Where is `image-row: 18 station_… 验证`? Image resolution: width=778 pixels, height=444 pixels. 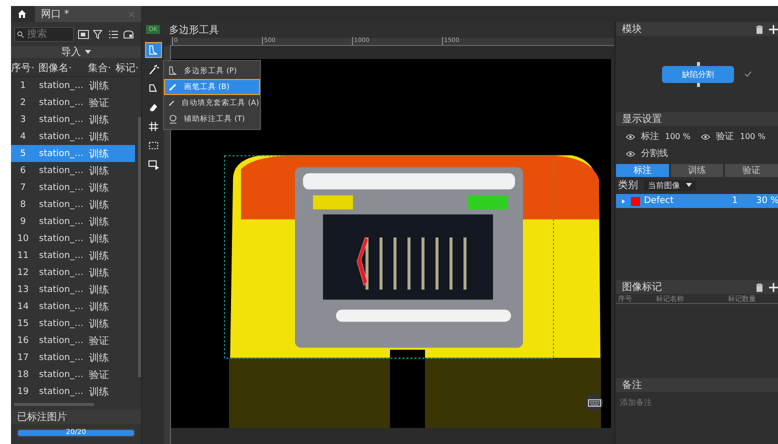 image-row: 18 station_… 验证 is located at coordinates (73, 374).